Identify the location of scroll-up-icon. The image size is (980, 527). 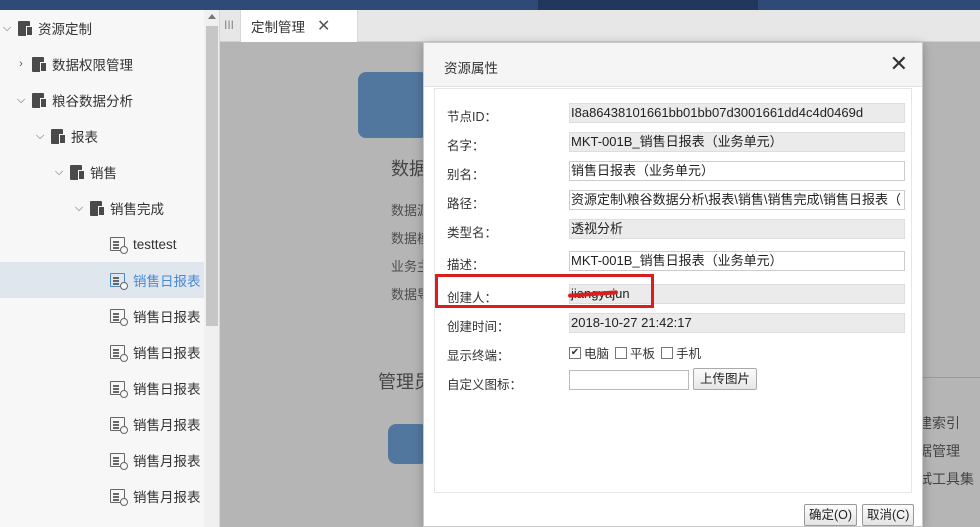
(212, 16).